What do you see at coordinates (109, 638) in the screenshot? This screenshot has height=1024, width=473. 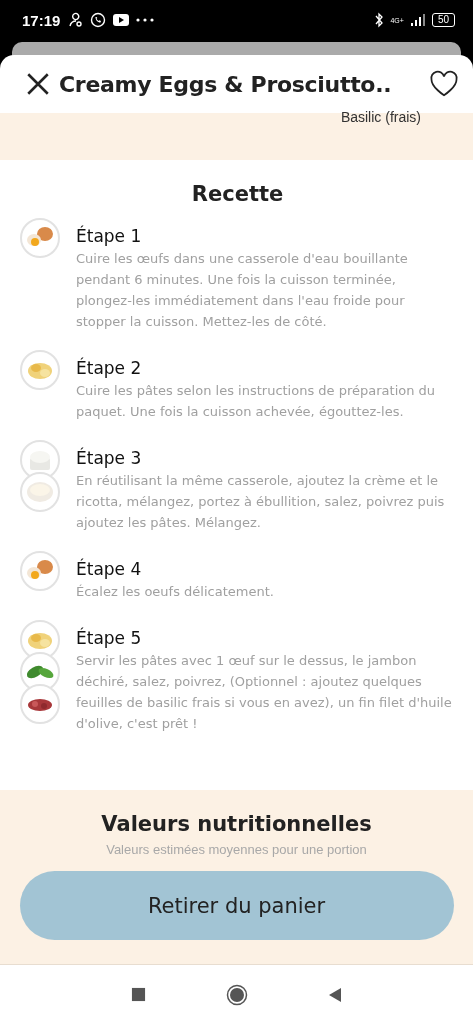 I see `step-title: Étape 5` at bounding box center [109, 638].